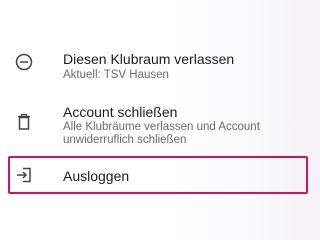 The image size is (320, 240). What do you see at coordinates (158, 175) in the screenshot?
I see `logout-item: Ausloggen` at bounding box center [158, 175].